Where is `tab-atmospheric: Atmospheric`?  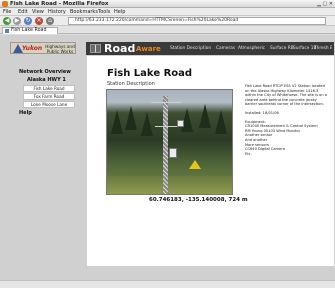
tab-atmospheric: Atmospheric is located at coordinates (251, 48).